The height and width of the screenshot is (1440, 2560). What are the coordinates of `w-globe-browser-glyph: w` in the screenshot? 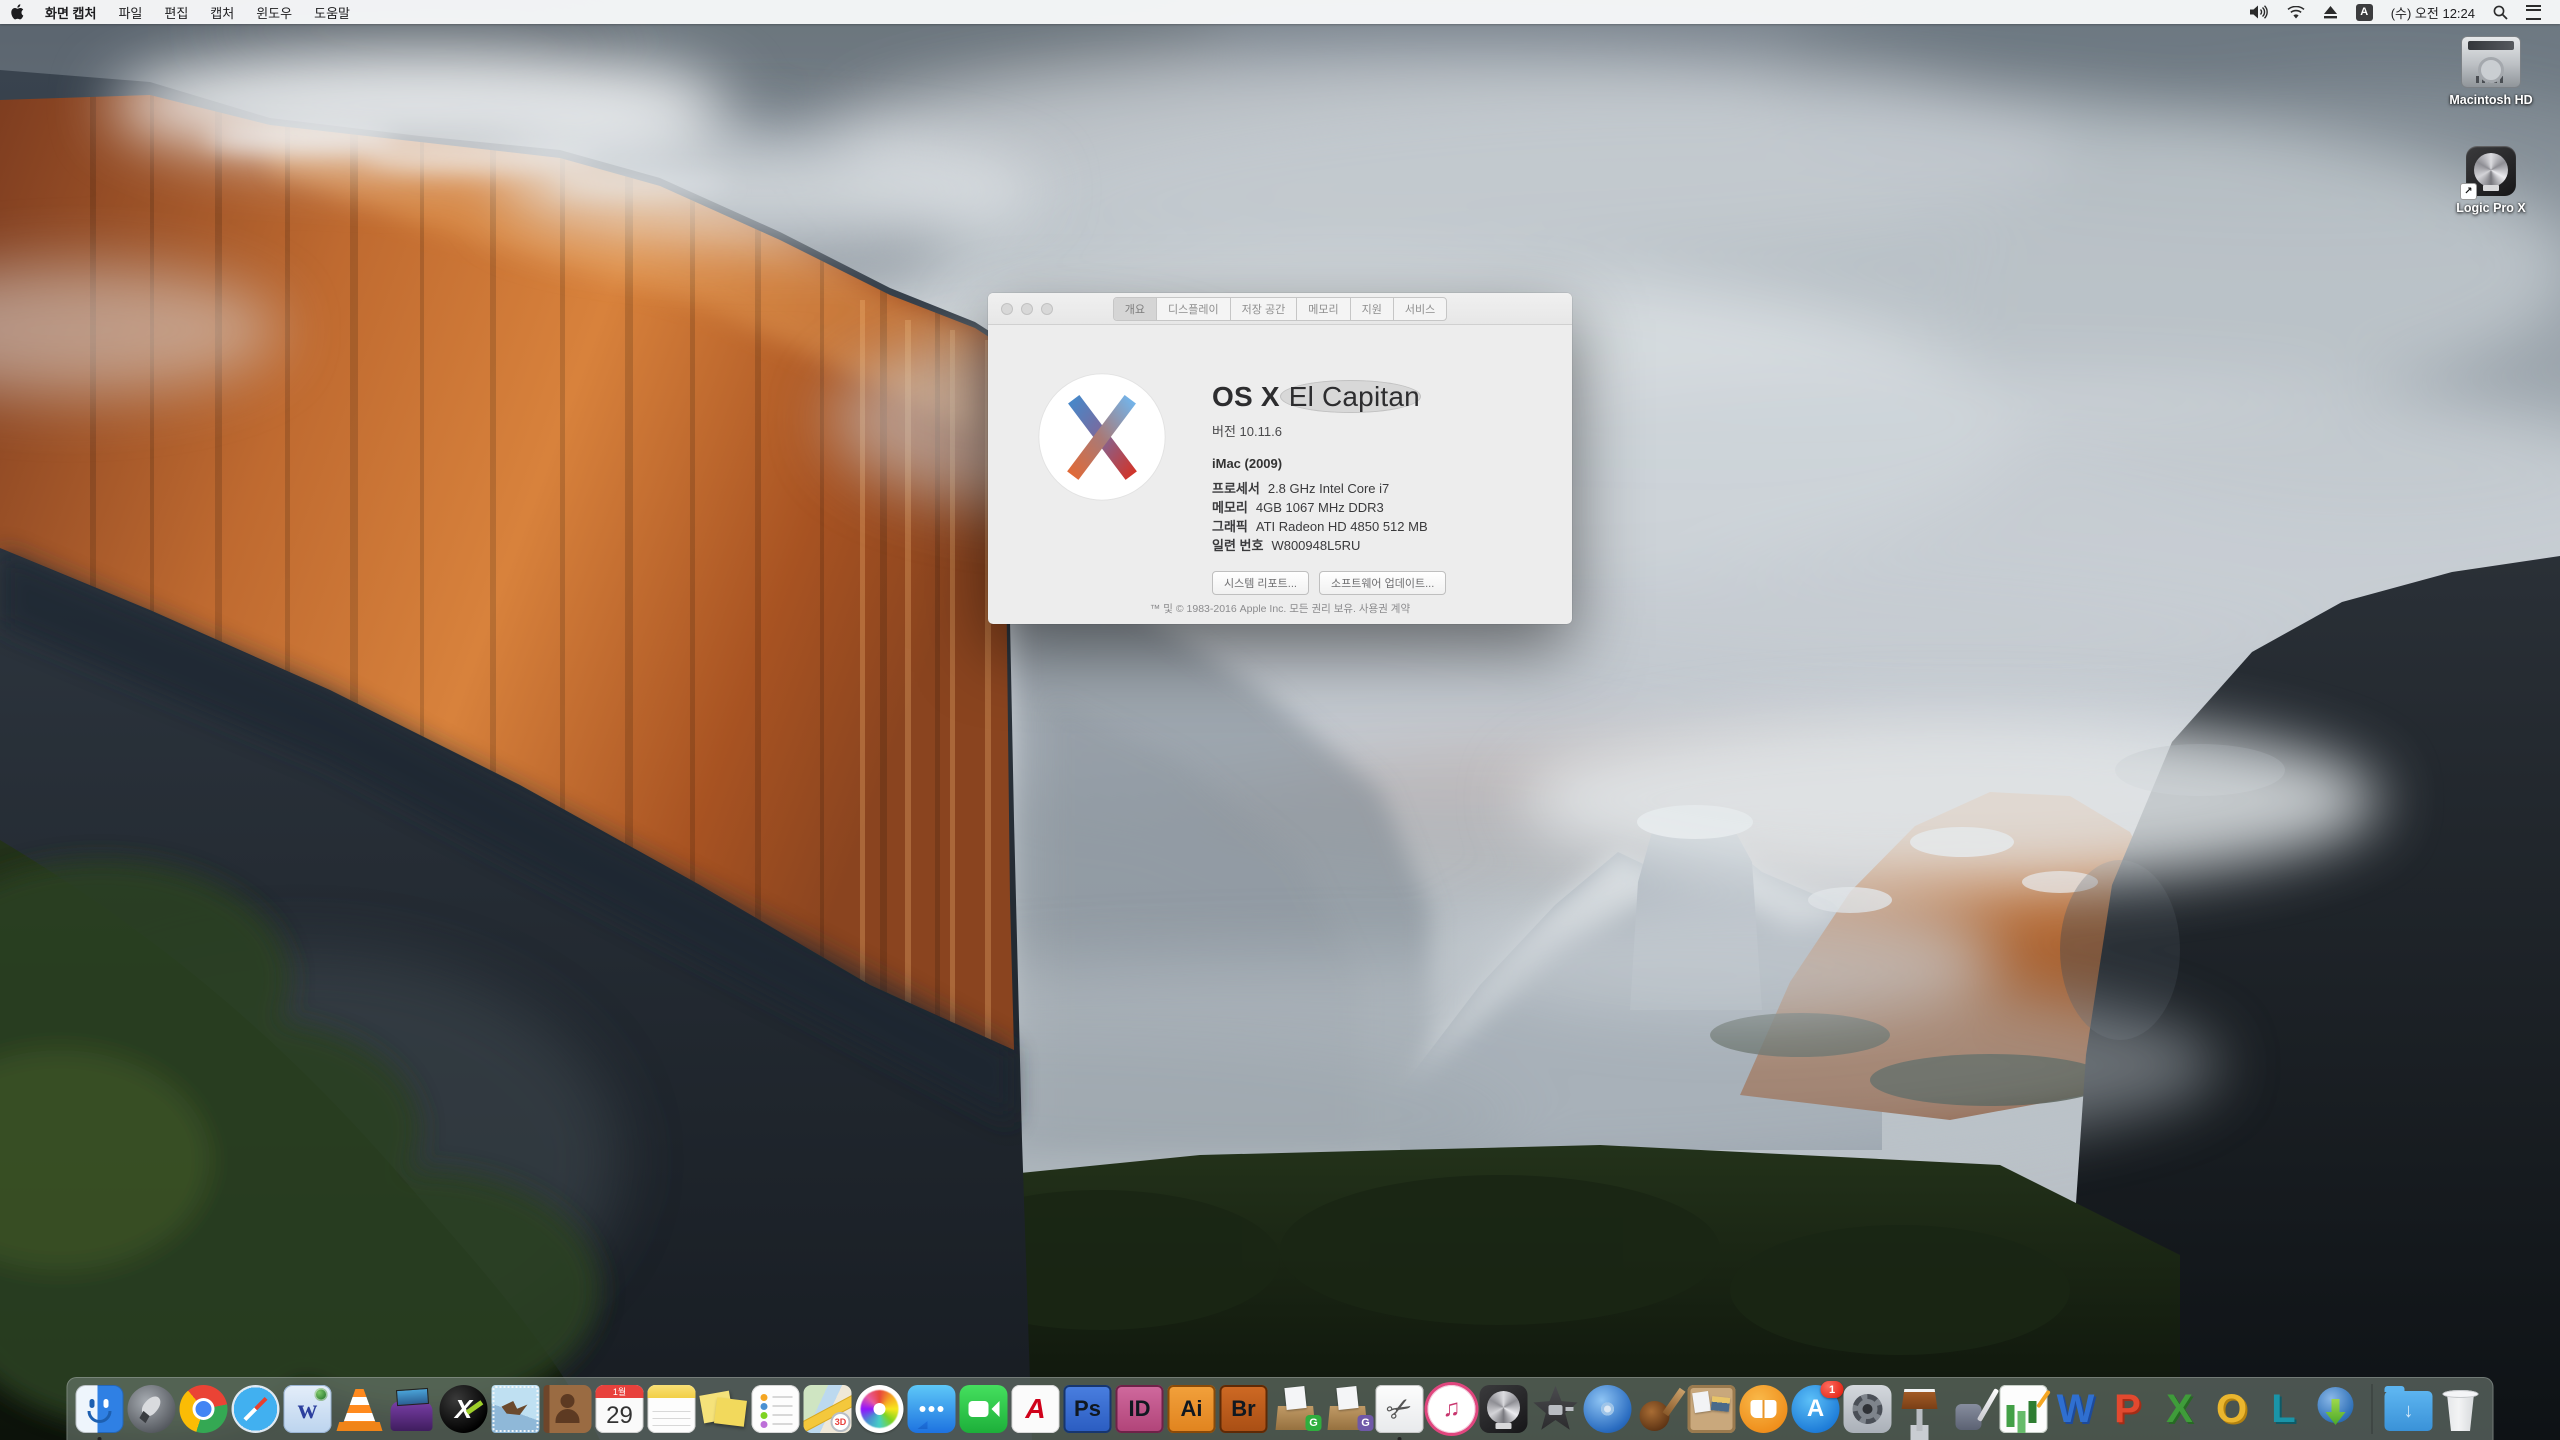 It's located at (307, 1408).